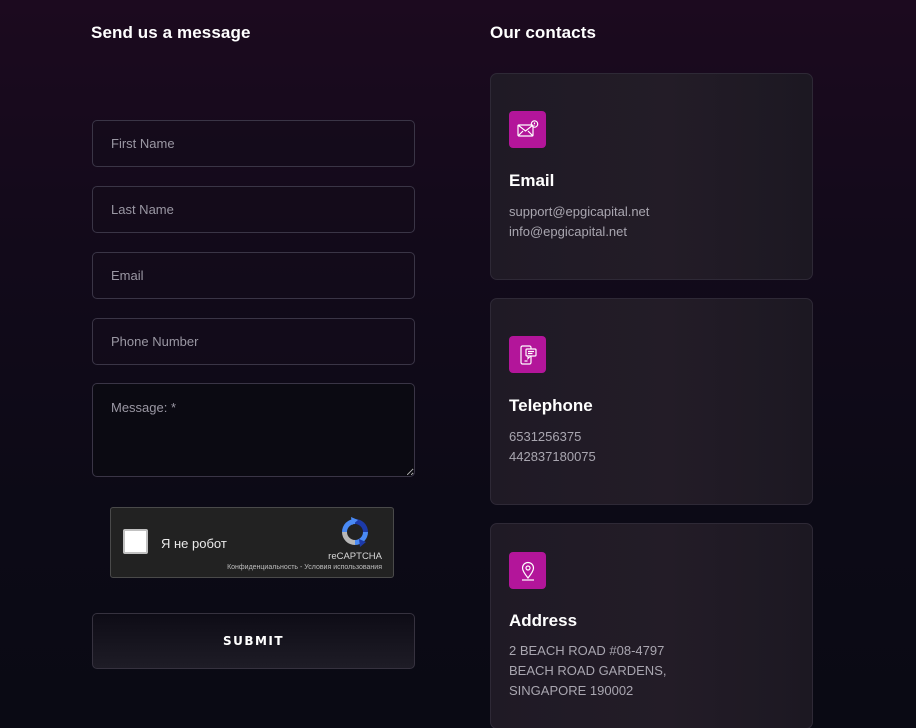 This screenshot has height=728, width=916. I want to click on contacts-heading: Our contacts, so click(543, 32).